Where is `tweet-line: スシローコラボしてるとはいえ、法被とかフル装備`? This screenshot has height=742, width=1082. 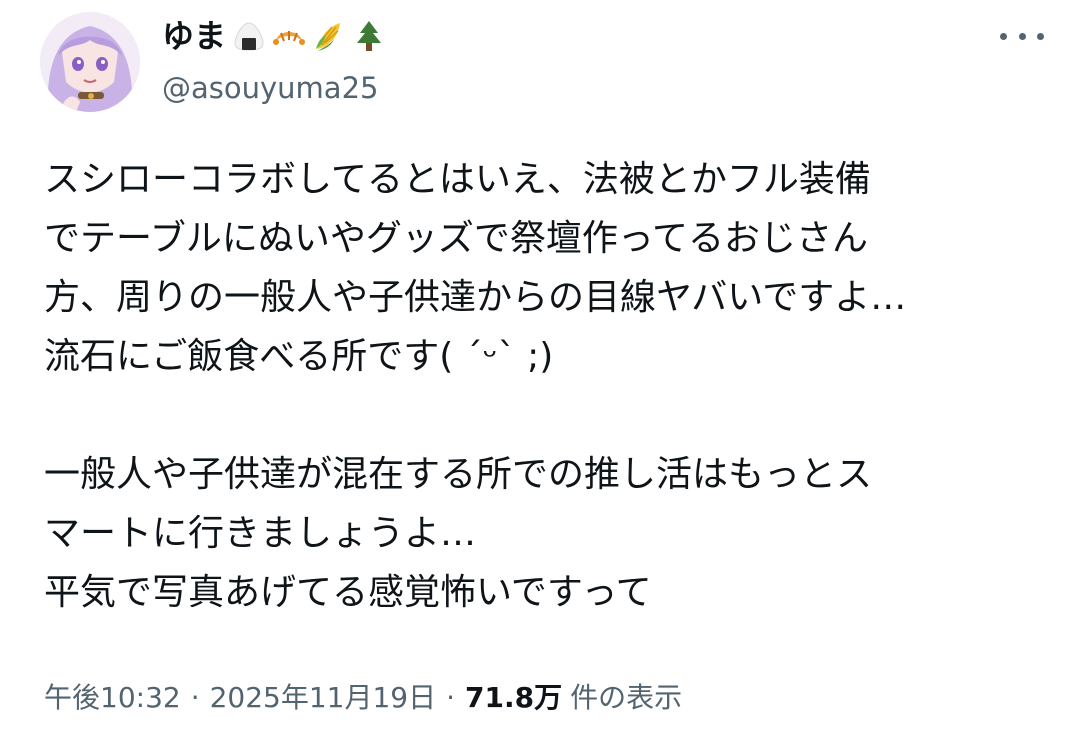 tweet-line: スシローコラボしてるとはいえ、法被とかフル装備 is located at coordinates (457, 179).